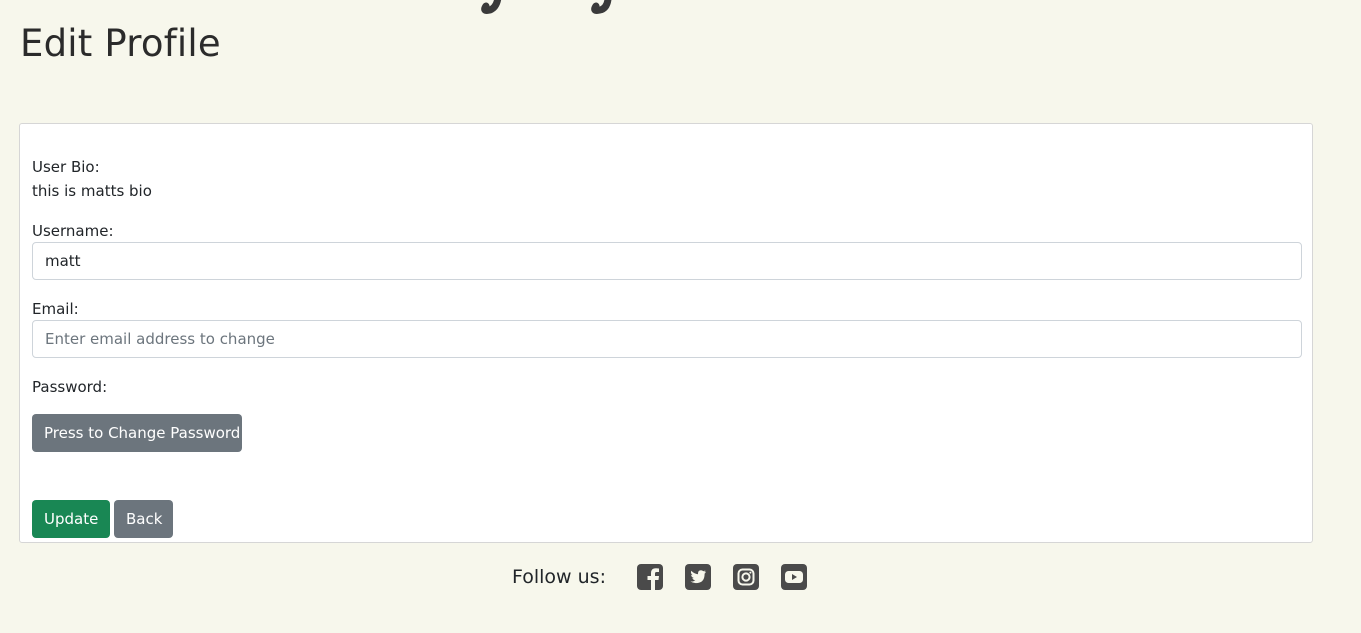 This screenshot has height=633, width=1361. I want to click on password-label: Password:, so click(70, 387).